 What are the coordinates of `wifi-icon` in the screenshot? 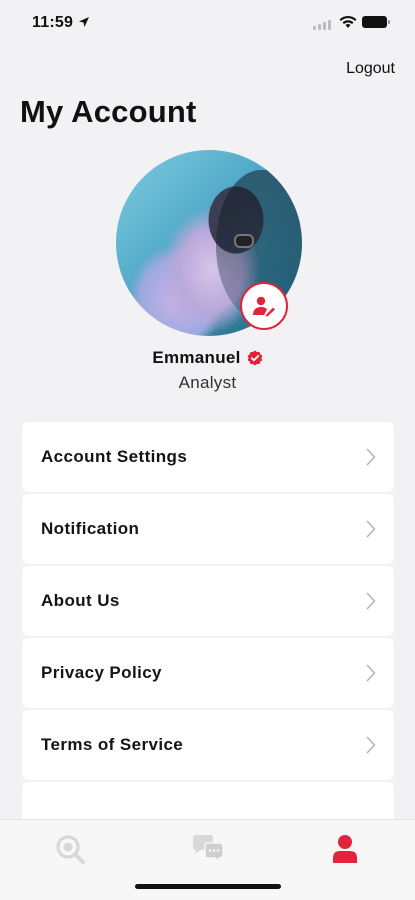 It's located at (348, 21).